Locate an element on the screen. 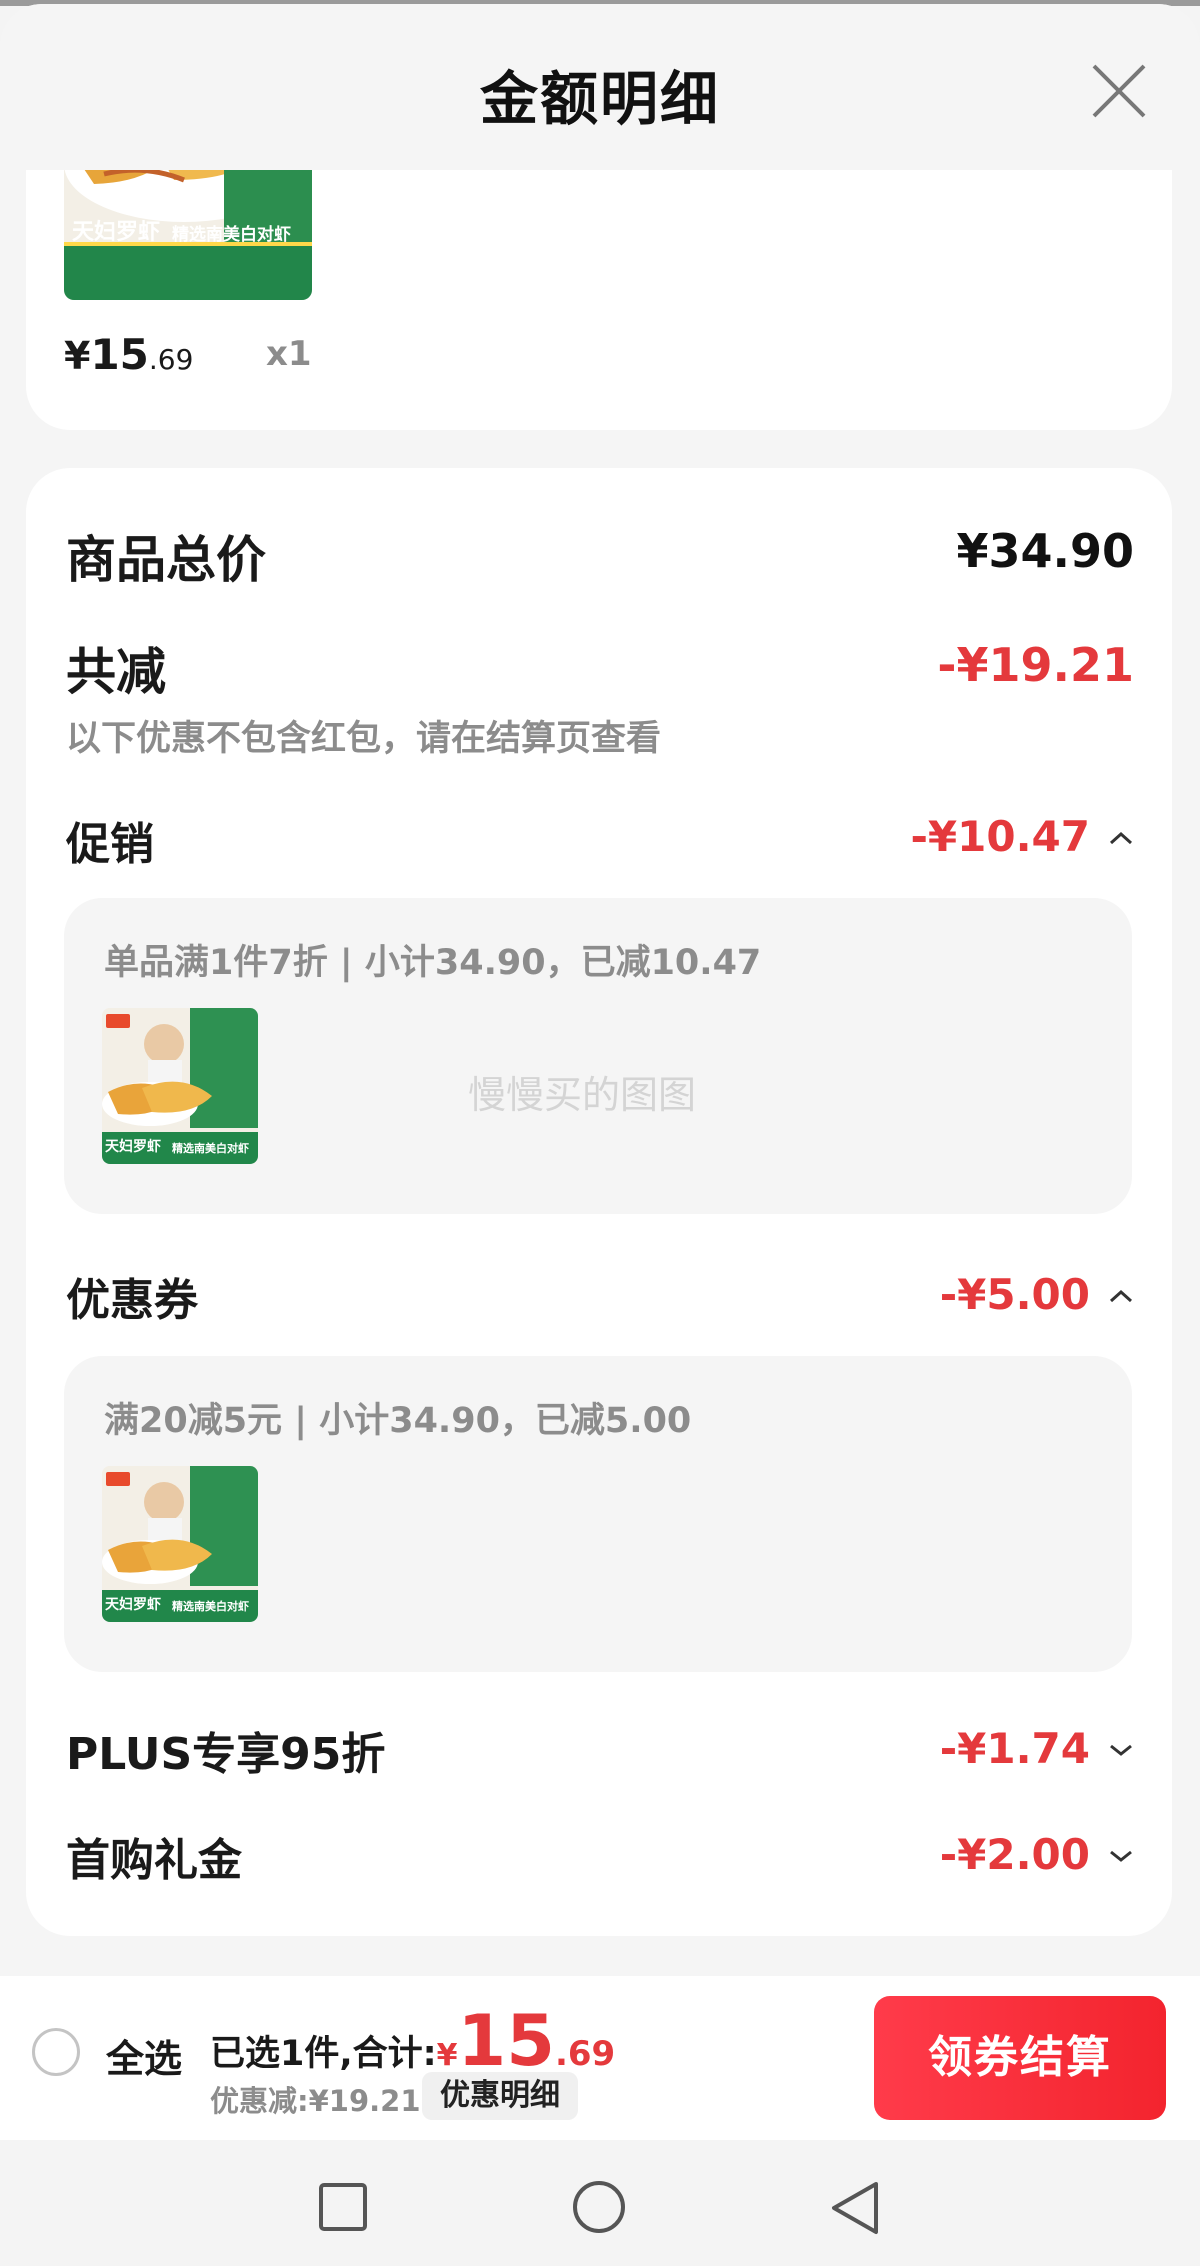 The height and width of the screenshot is (2266, 1200). page-title: 金额明细 is located at coordinates (599, 99).